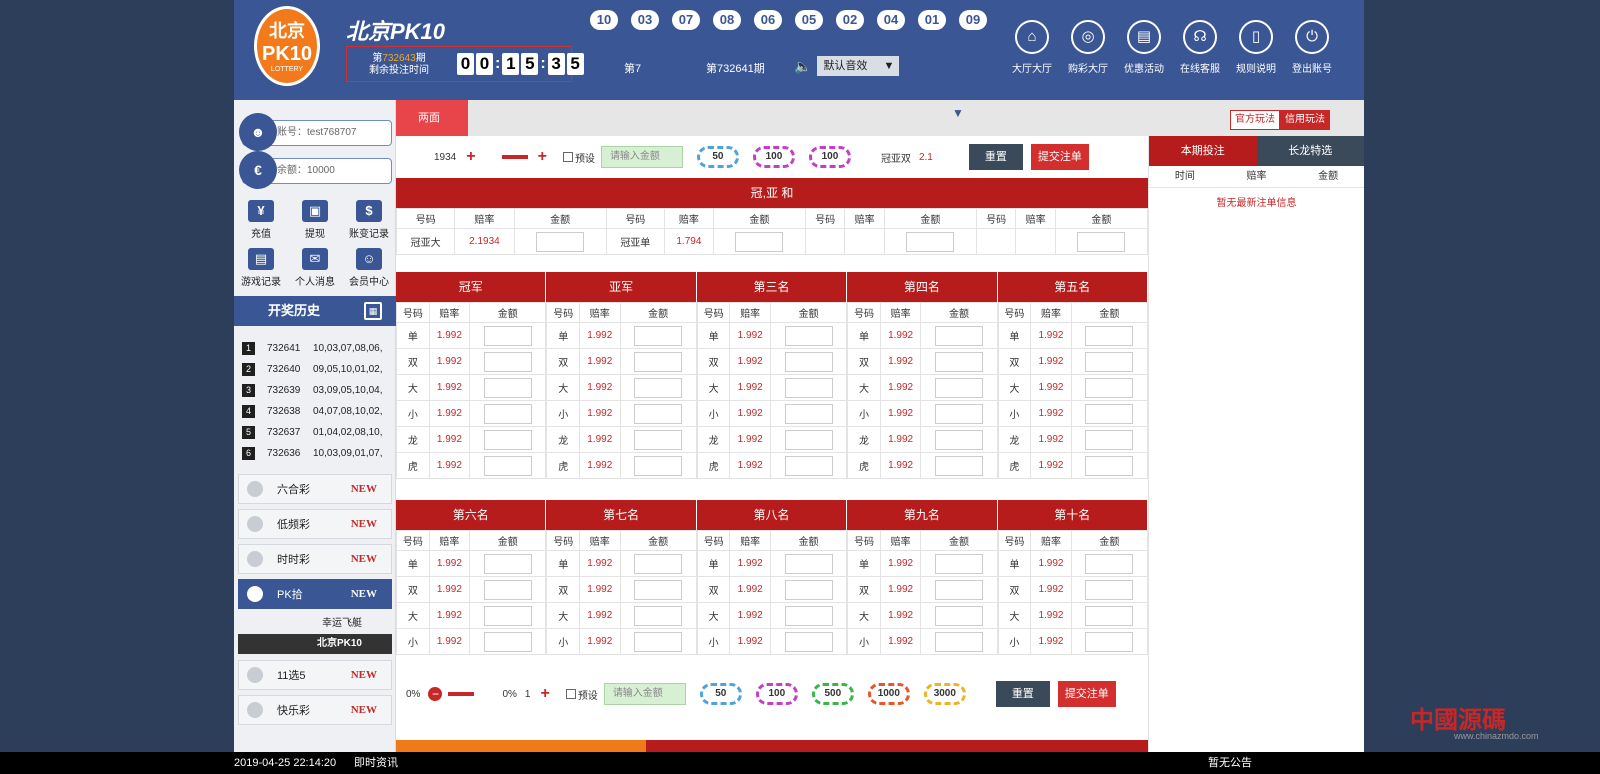 Image resolution: width=1600 pixels, height=774 pixels. I want to click on tab-two-sides: 两面, so click(432, 118).